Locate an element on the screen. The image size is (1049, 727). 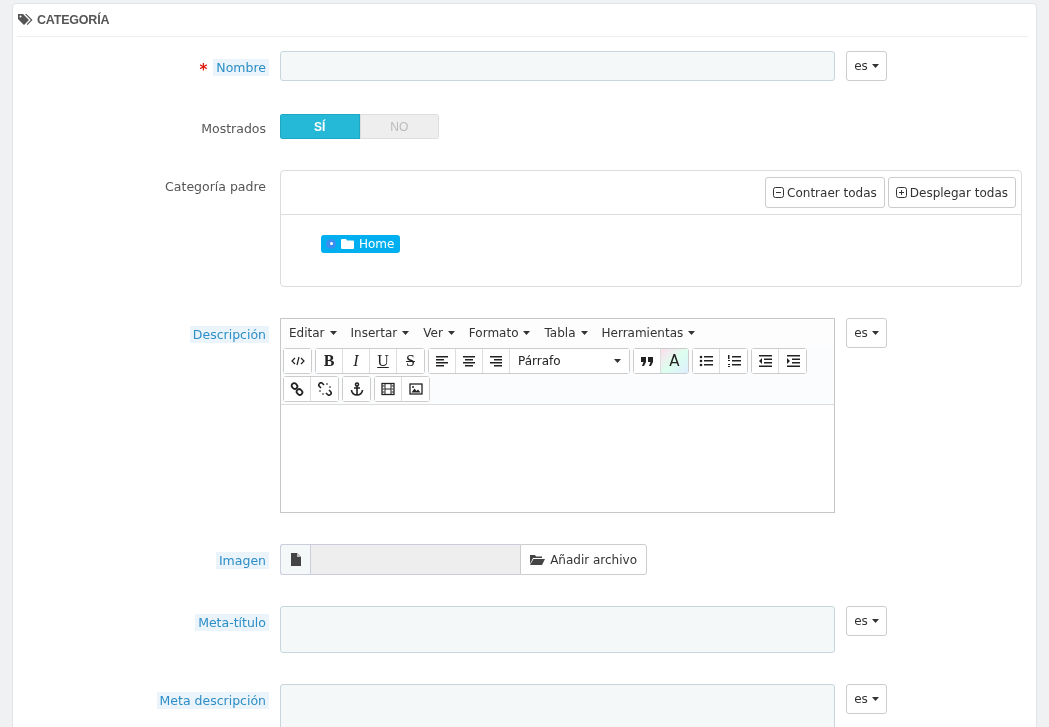
link-icon is located at coordinates (297, 389).